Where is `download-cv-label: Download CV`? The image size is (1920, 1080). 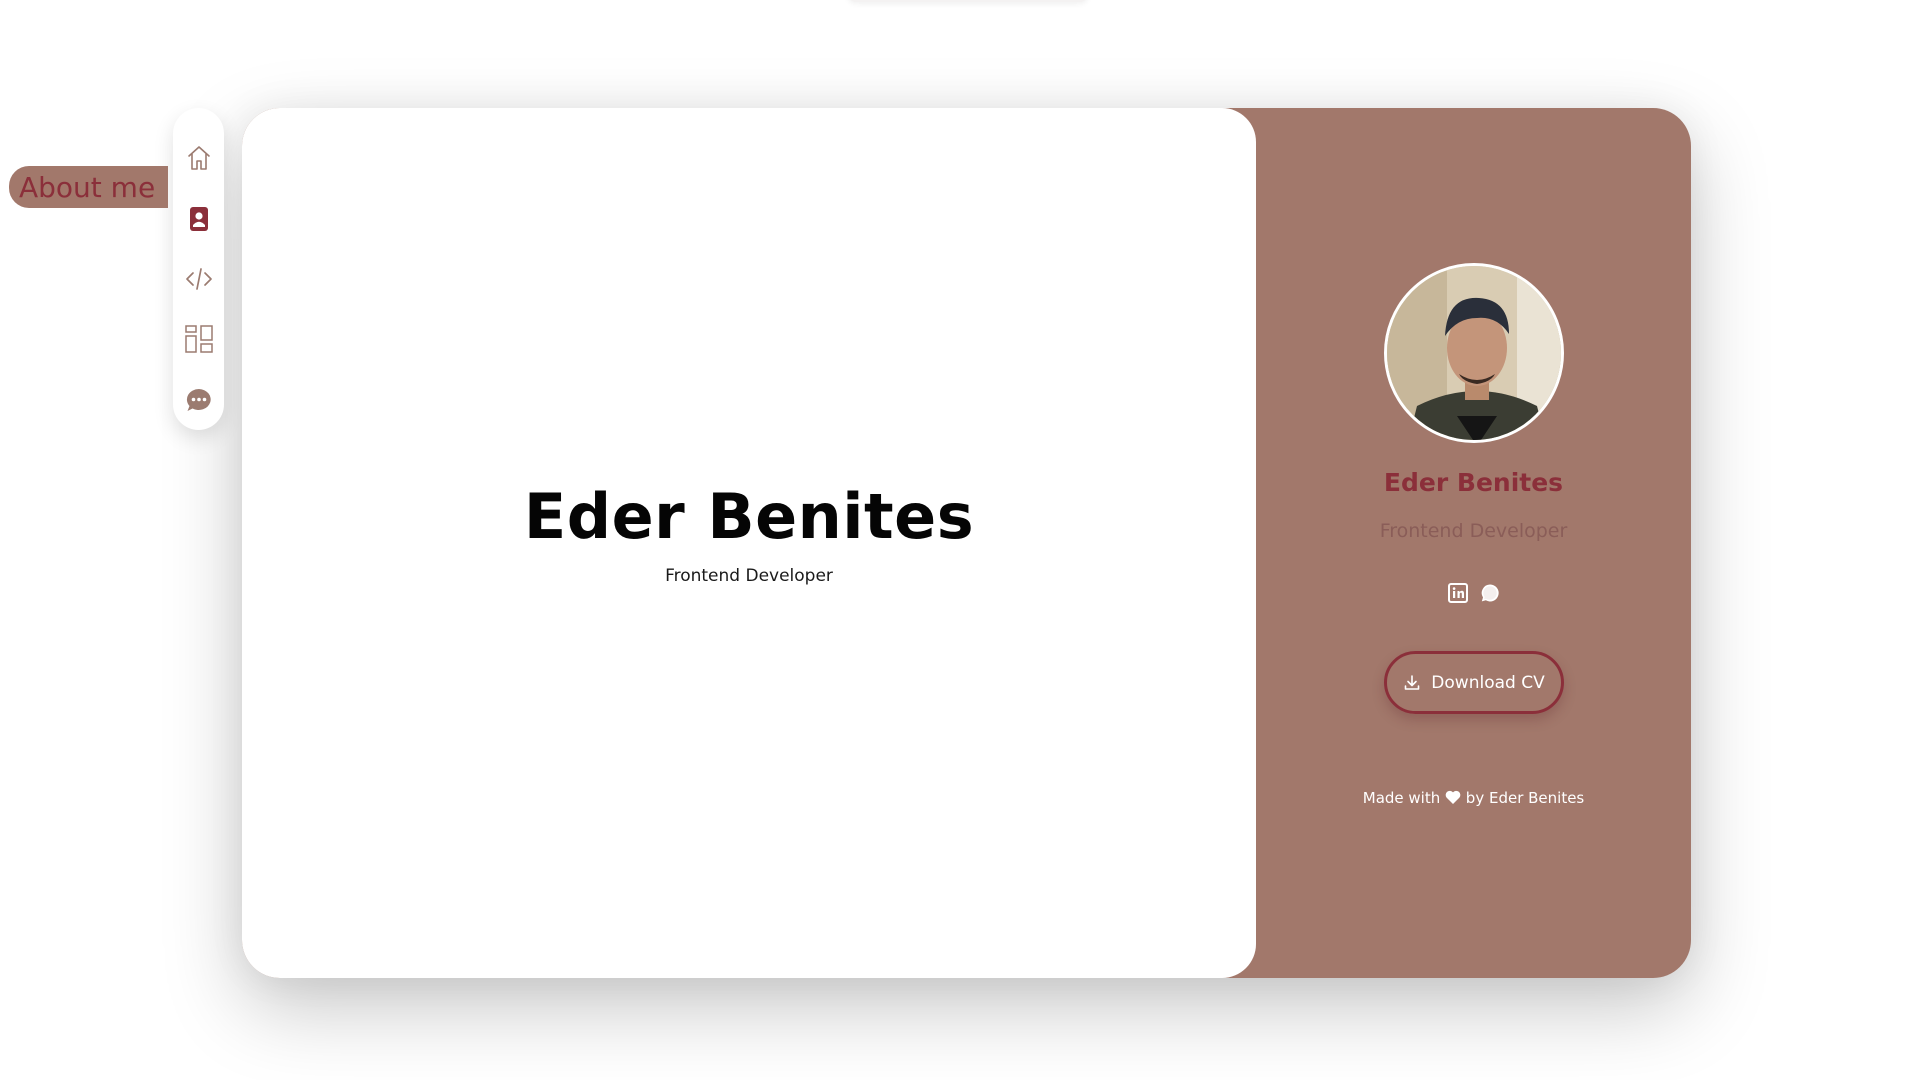 download-cv-label: Download CV is located at coordinates (1488, 682).